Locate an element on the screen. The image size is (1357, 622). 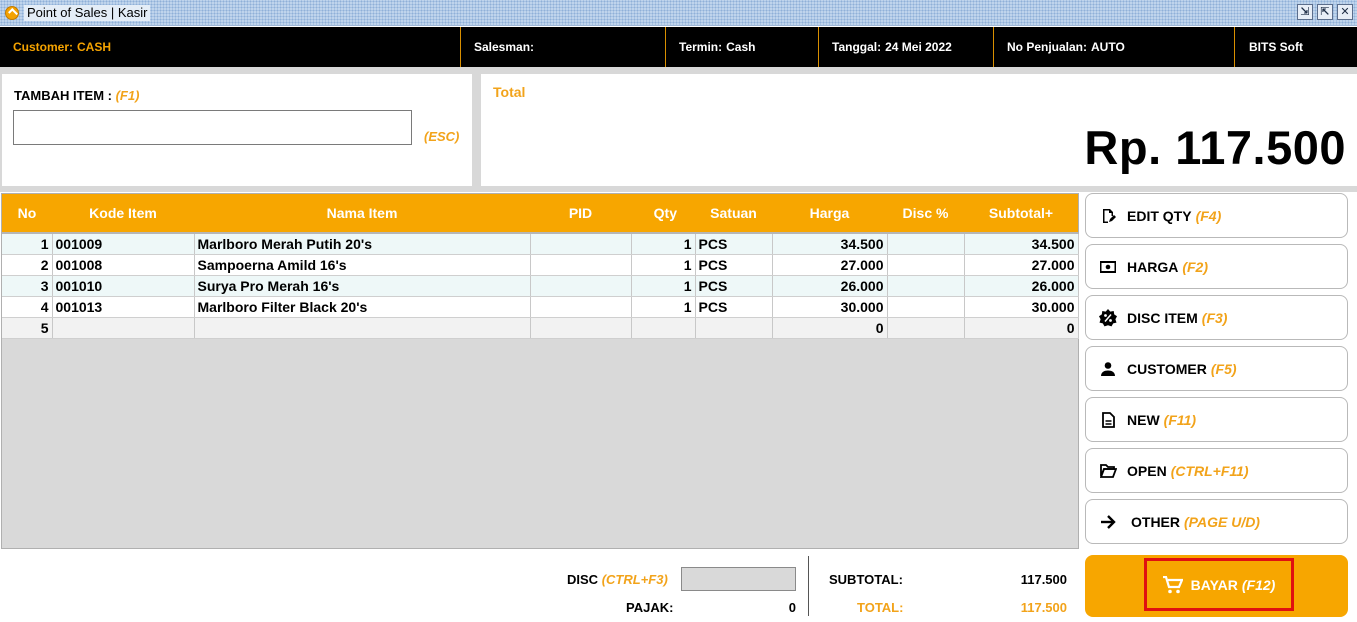
cell-satuan is located at coordinates (734, 328).